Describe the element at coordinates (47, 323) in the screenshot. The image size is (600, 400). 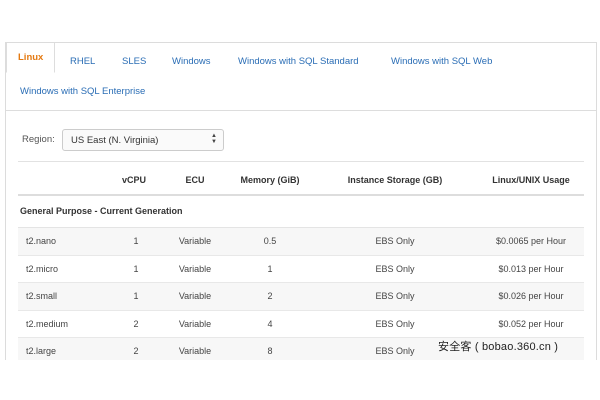
I see `cell-instance: t2.medium` at that location.